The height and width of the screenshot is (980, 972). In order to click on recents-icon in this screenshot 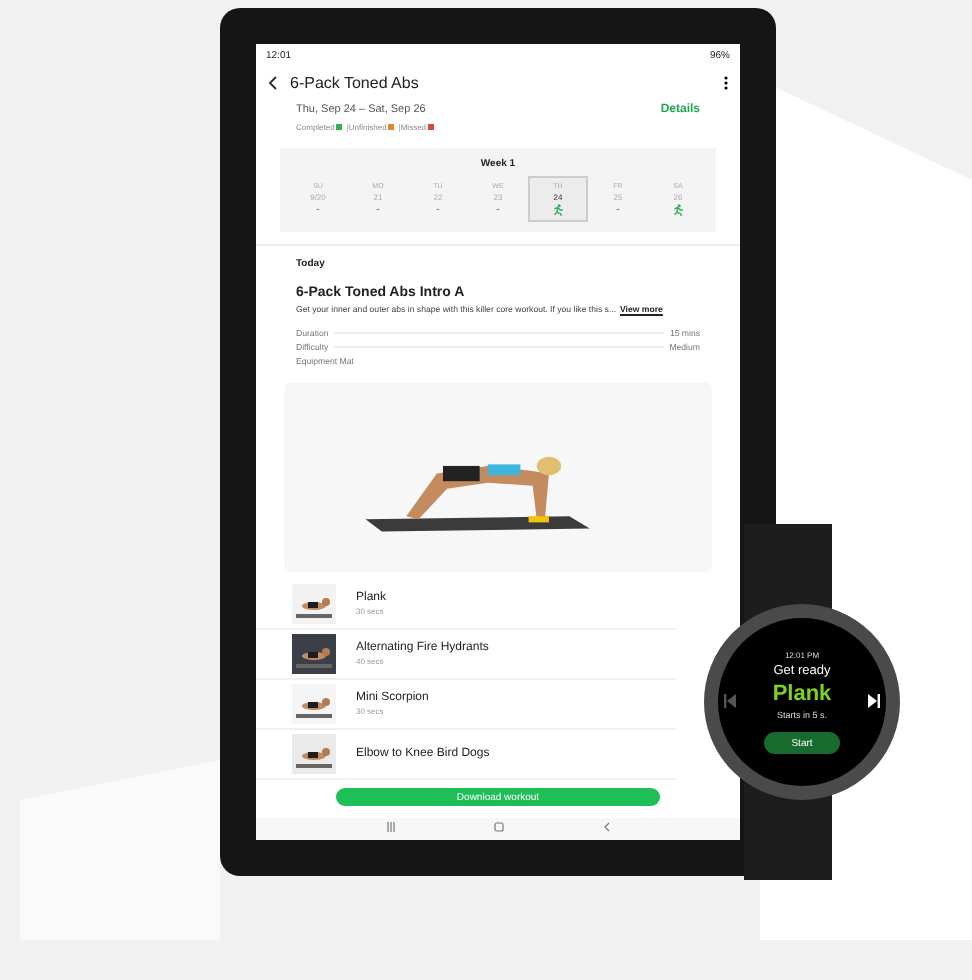, I will do `click(390, 827)`.